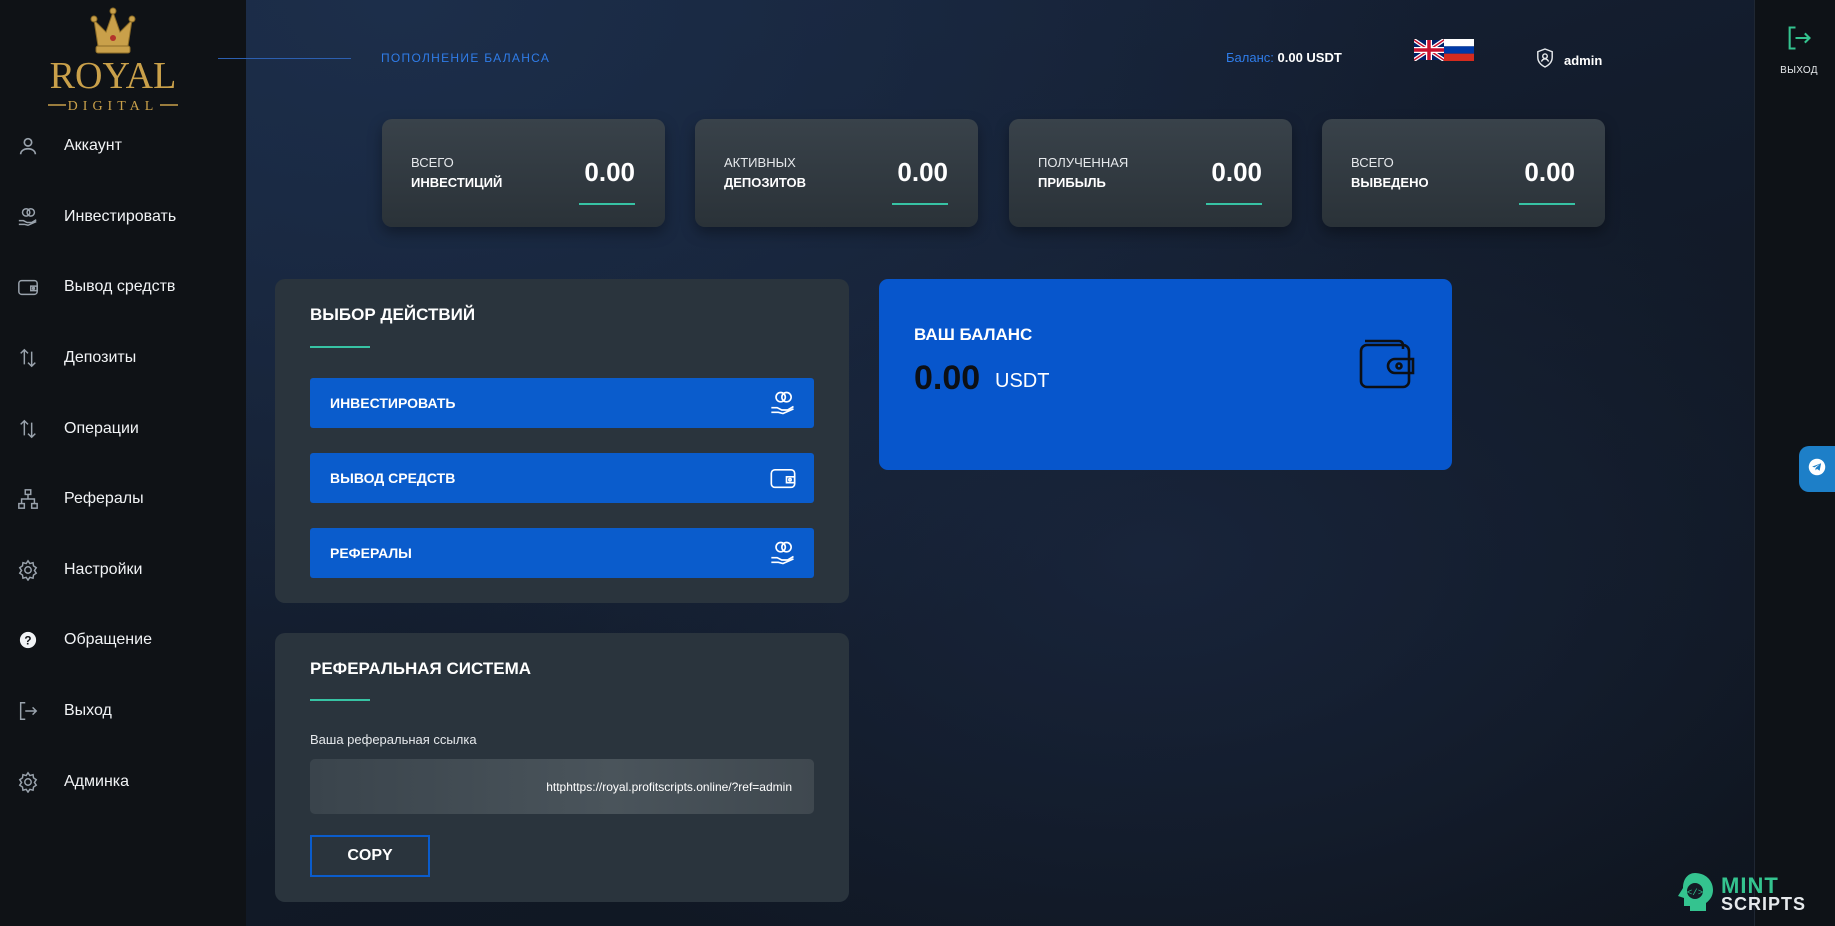  Describe the element at coordinates (104, 499) in the screenshot. I see `sidebar-item-label: Рефералы` at that location.